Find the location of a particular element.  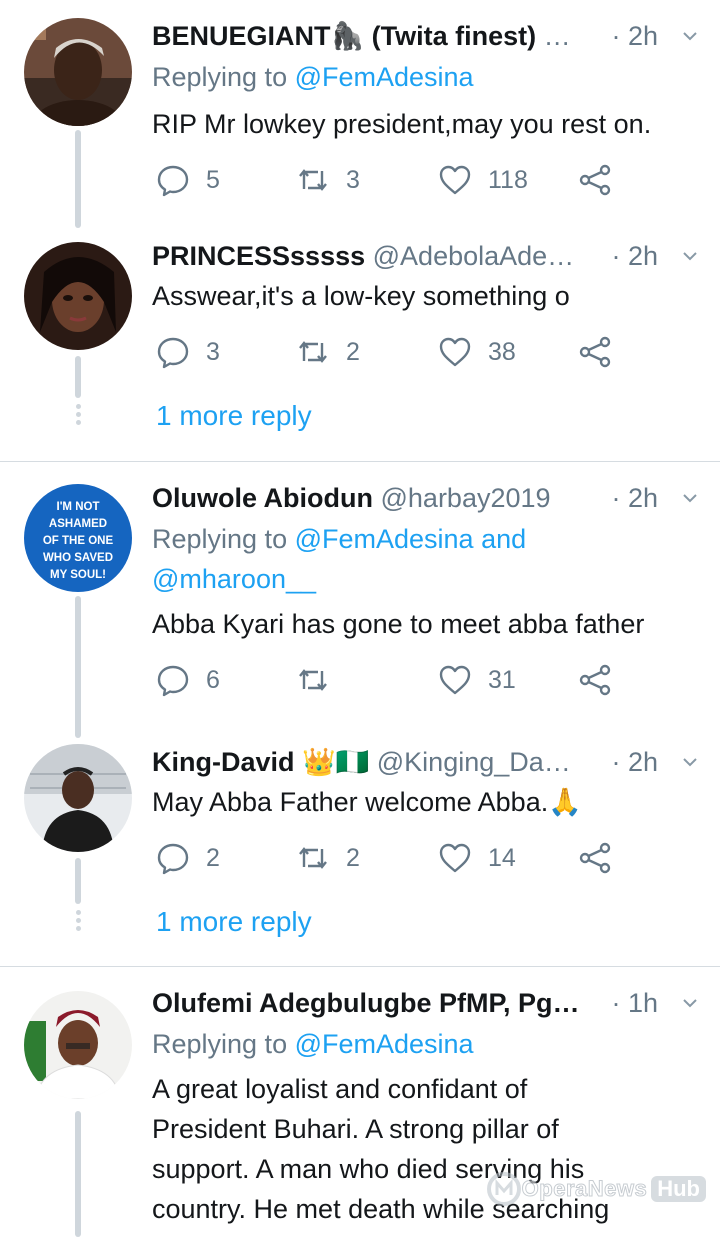

reply-button: 3 is located at coordinates (188, 352).